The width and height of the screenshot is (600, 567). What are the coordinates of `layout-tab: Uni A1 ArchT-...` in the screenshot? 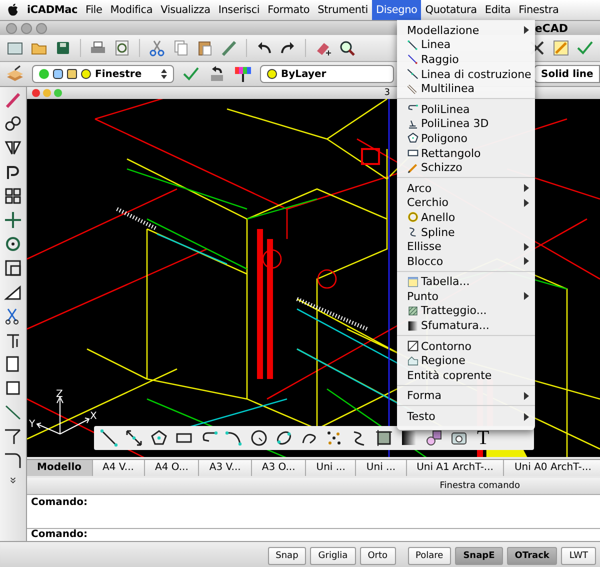 It's located at (455, 468).